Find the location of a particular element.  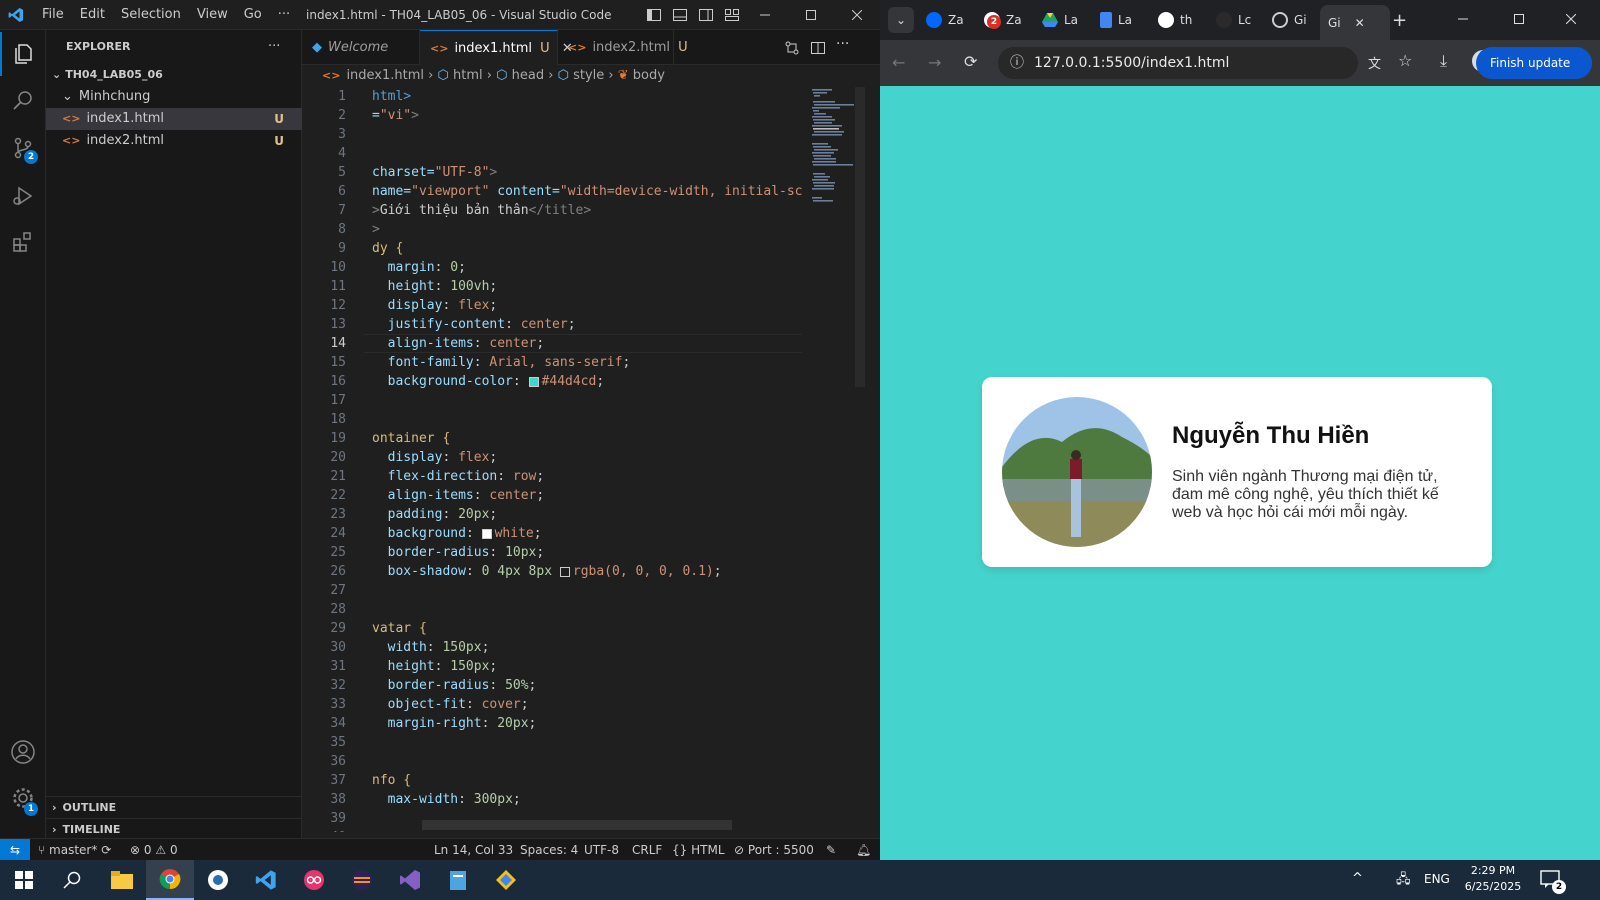

toggle-panel-icon is located at coordinates (680, 15).